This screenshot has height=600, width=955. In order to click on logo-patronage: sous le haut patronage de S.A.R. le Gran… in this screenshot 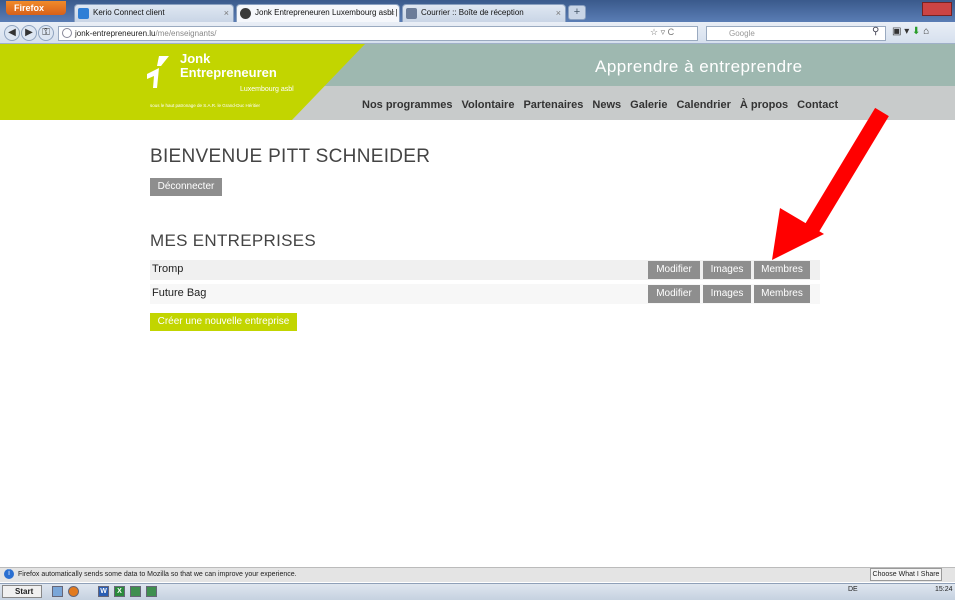, I will do `click(205, 105)`.